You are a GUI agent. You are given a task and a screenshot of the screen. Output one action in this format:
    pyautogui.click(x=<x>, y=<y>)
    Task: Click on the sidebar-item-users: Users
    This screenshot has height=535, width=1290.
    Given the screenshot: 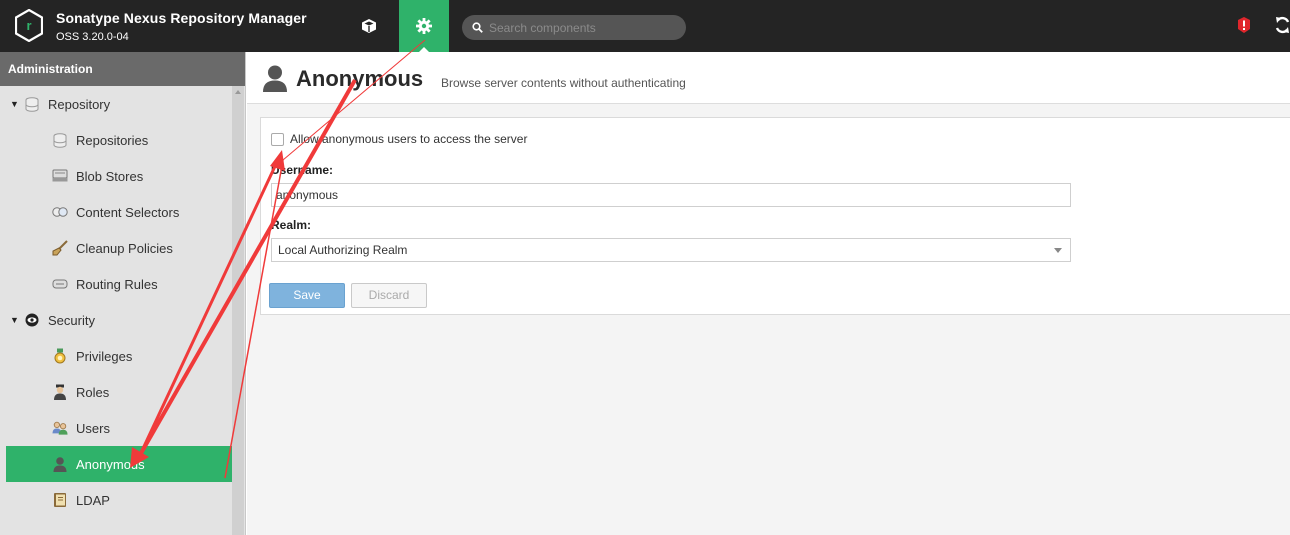 What is the action you would take?
    pyautogui.click(x=119, y=428)
    